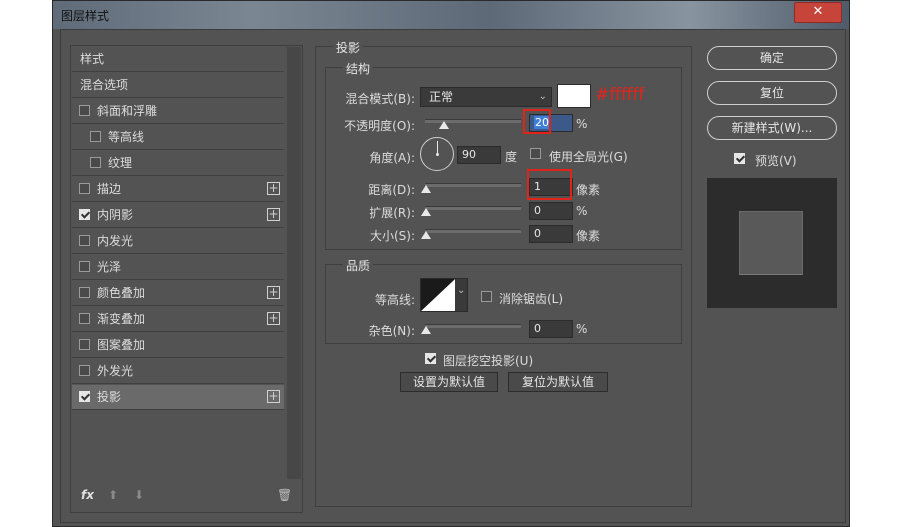 This screenshot has height=527, width=900. I want to click on preview-checkbox, so click(739, 158).